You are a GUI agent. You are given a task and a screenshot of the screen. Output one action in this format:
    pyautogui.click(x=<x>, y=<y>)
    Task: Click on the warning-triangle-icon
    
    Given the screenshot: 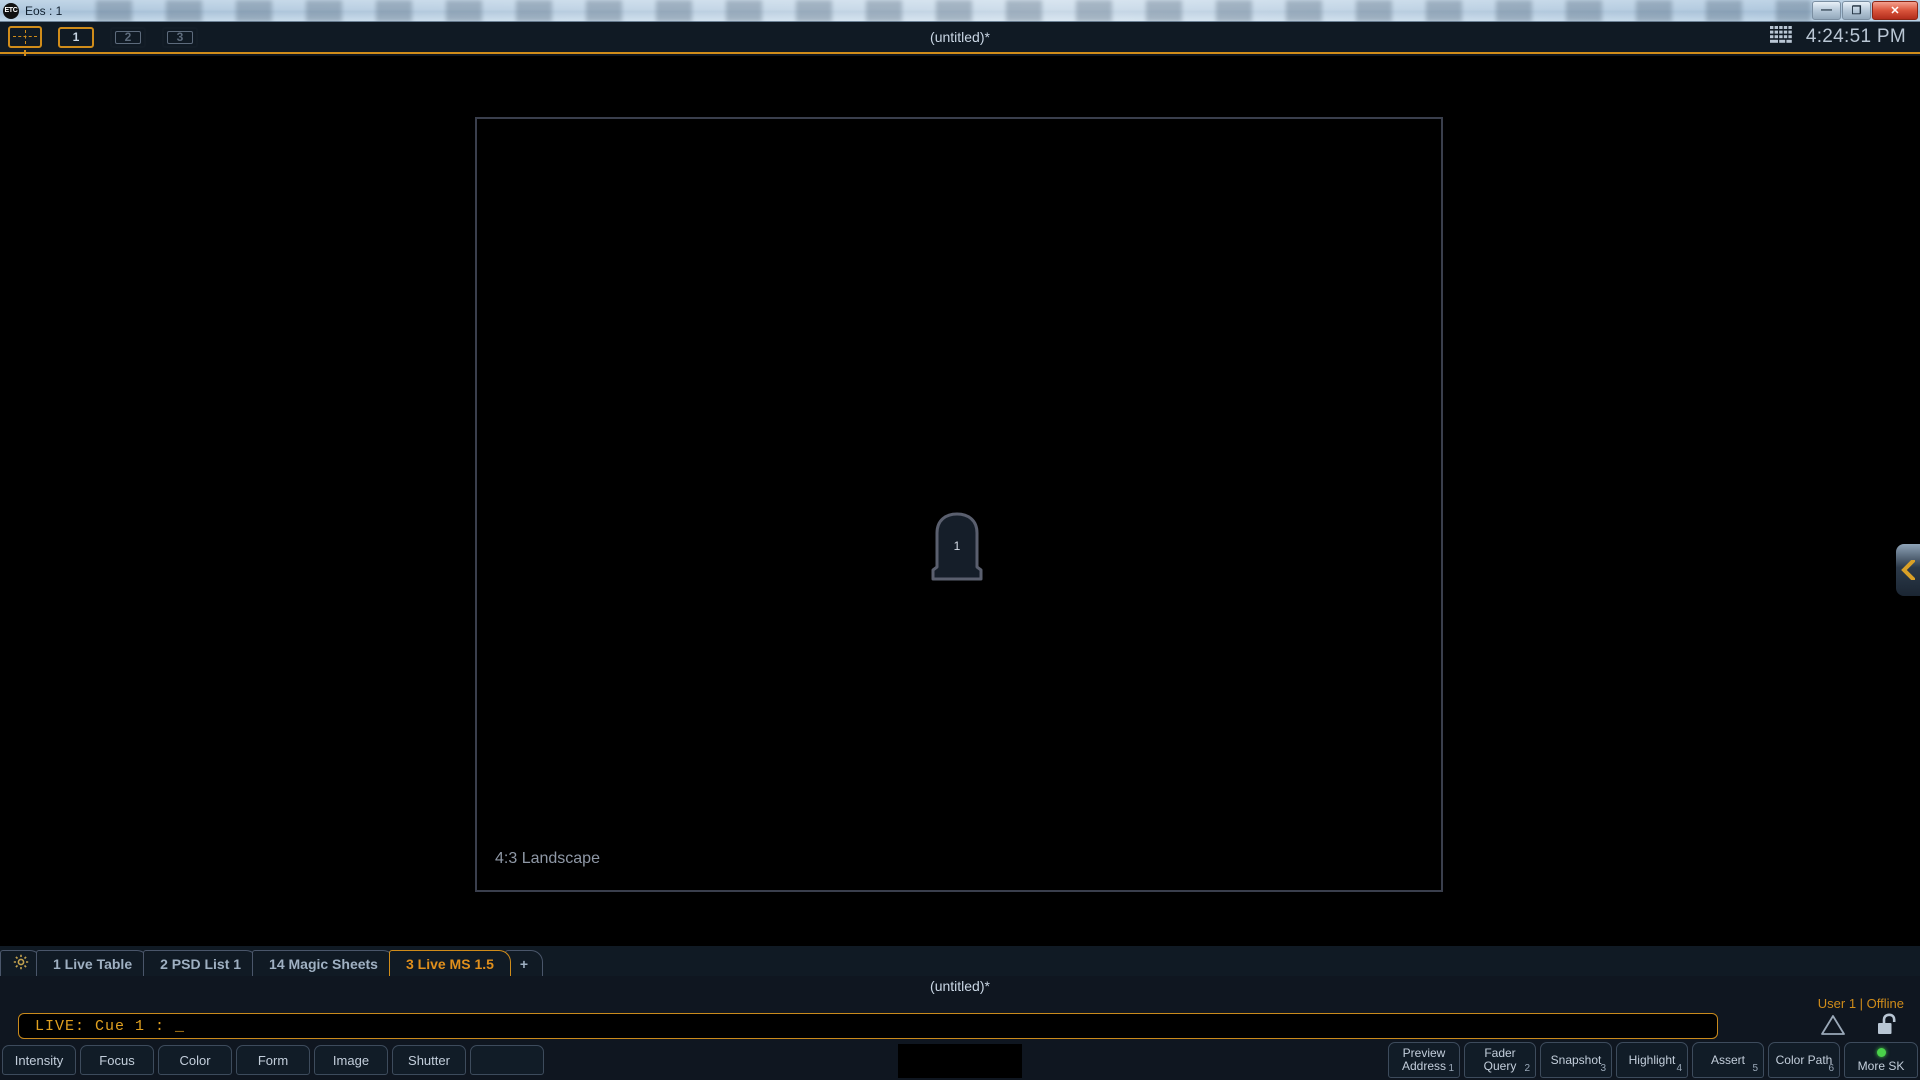 What is the action you would take?
    pyautogui.click(x=1833, y=1027)
    